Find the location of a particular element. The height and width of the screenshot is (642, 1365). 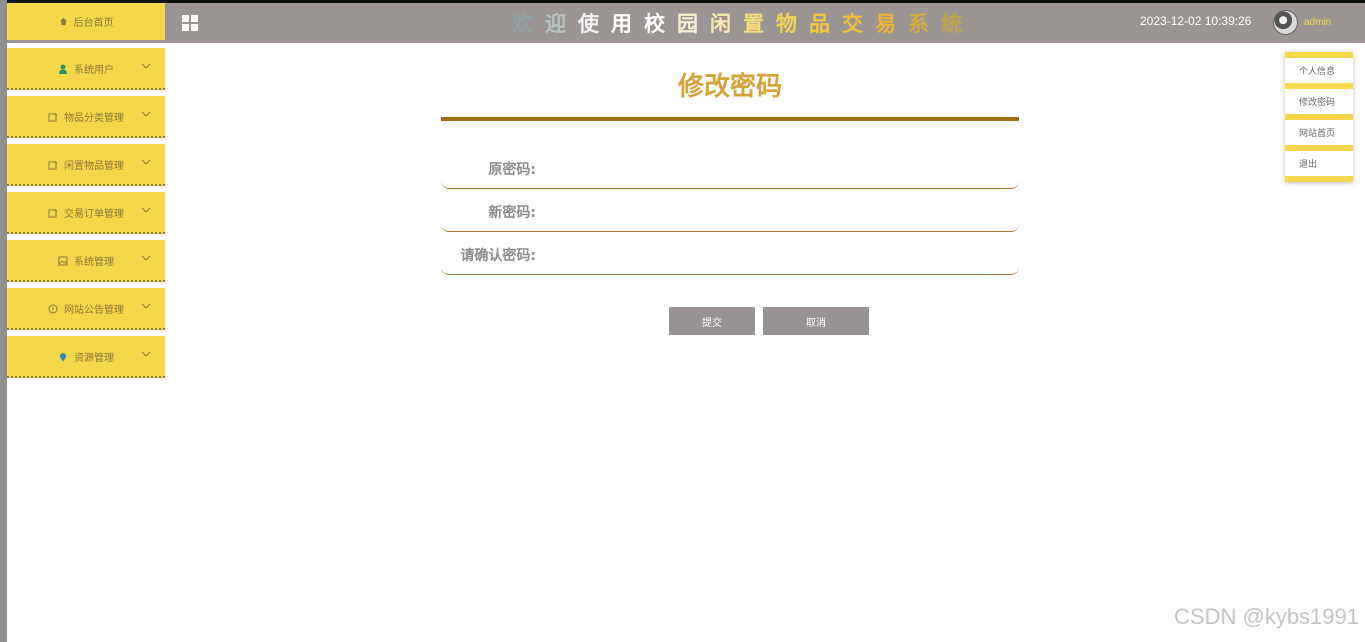

title-char: 闲 is located at coordinates (726, 24).